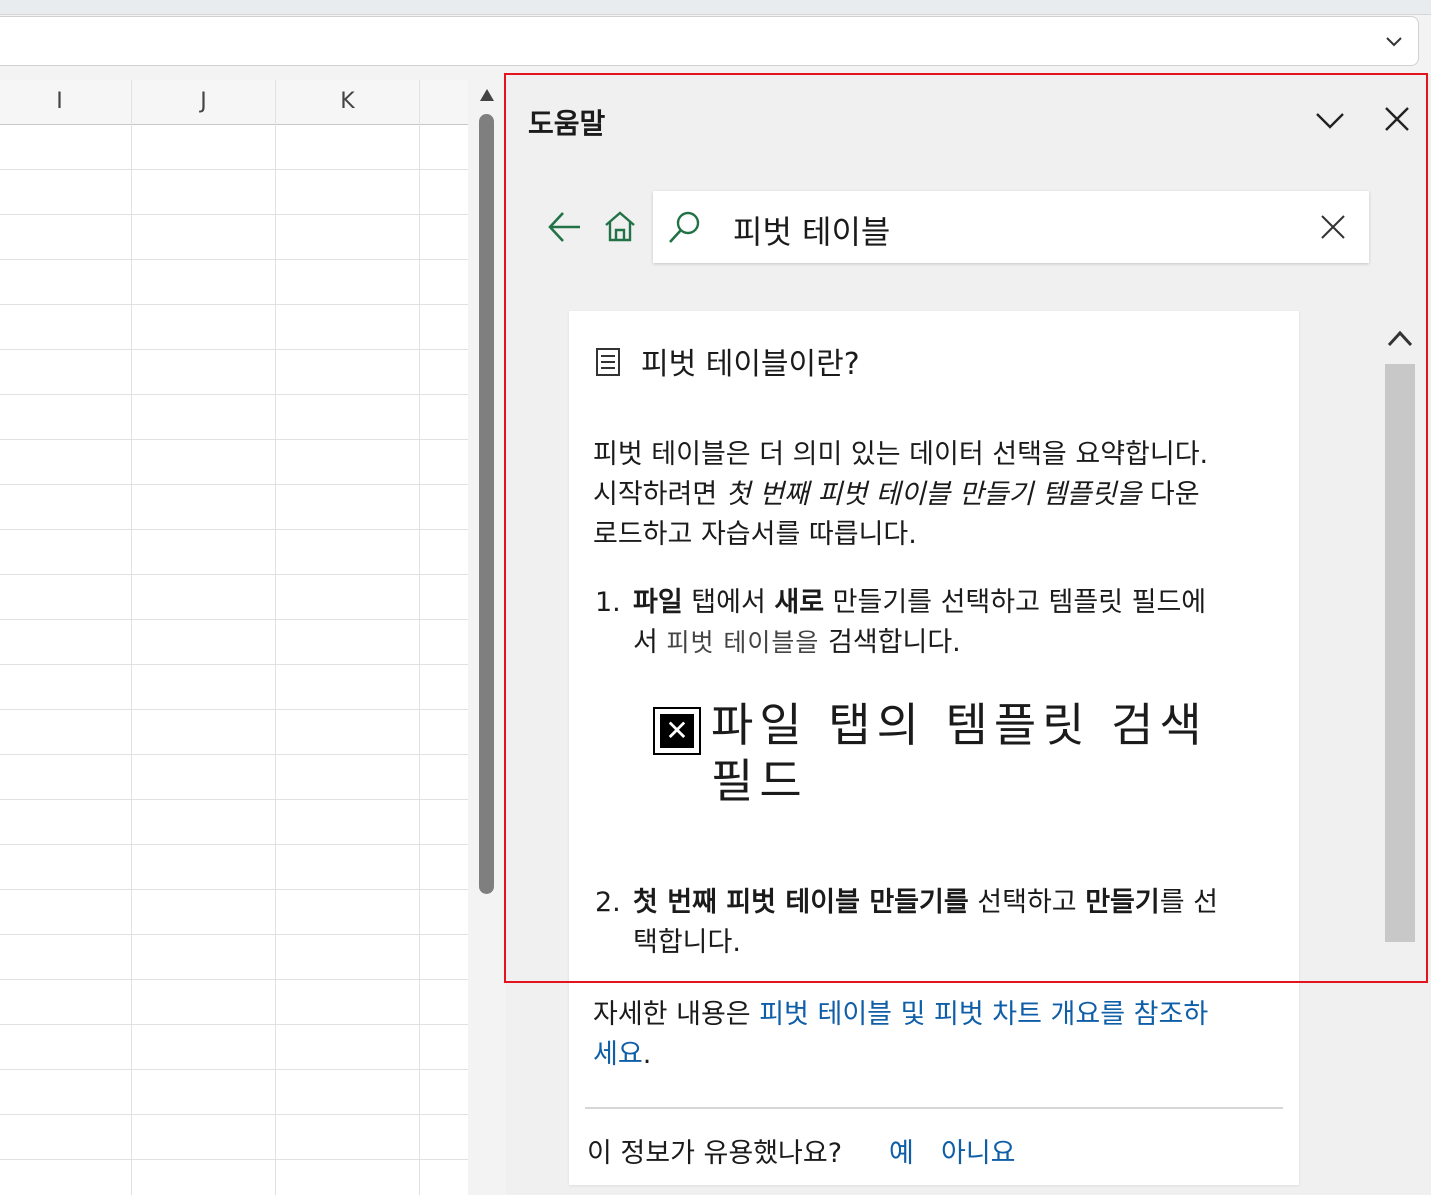  I want to click on formula-bar, so click(709, 41).